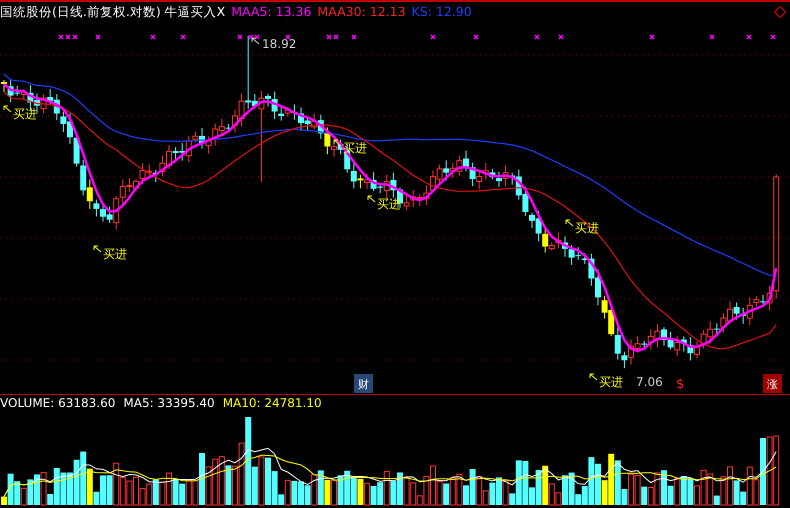  What do you see at coordinates (649, 382) in the screenshot?
I see `low-price-label: 7.06` at bounding box center [649, 382].